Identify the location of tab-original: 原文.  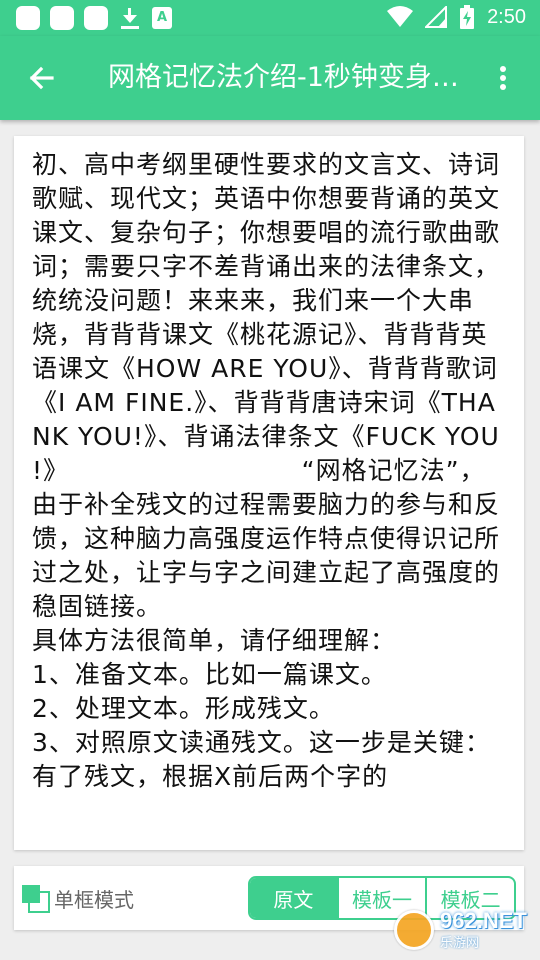
(293, 898).